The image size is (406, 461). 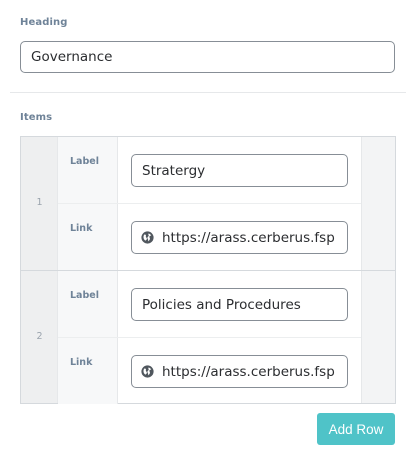 What do you see at coordinates (207, 57) in the screenshot?
I see `heading-input` at bounding box center [207, 57].